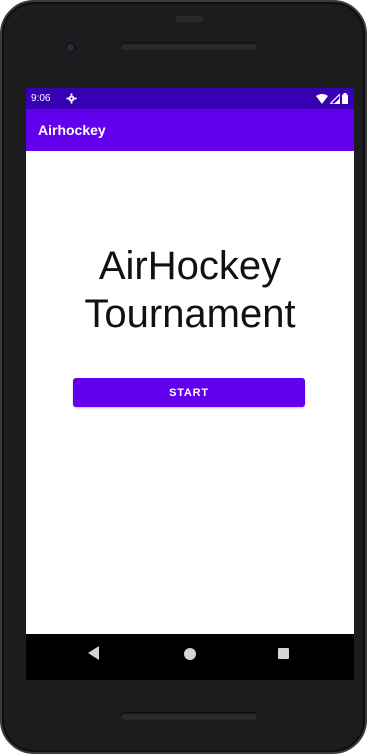 The width and height of the screenshot is (367, 754). Describe the element at coordinates (283, 653) in the screenshot. I see `recents-icon` at that location.